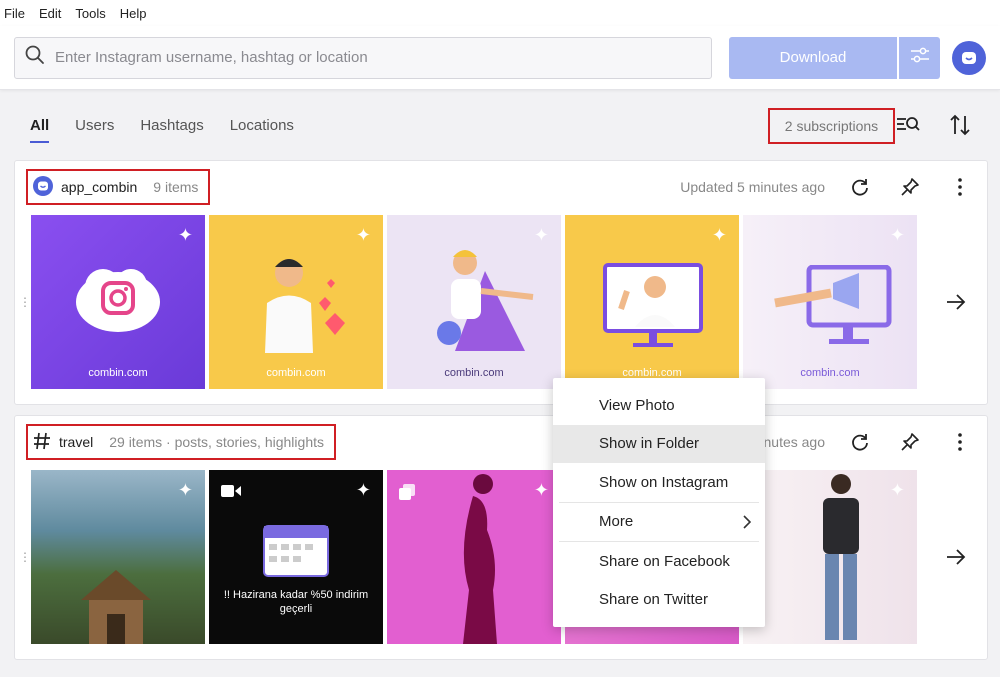 The height and width of the screenshot is (677, 1000). What do you see at coordinates (43, 187) in the screenshot?
I see `user-avatar-icon` at bounding box center [43, 187].